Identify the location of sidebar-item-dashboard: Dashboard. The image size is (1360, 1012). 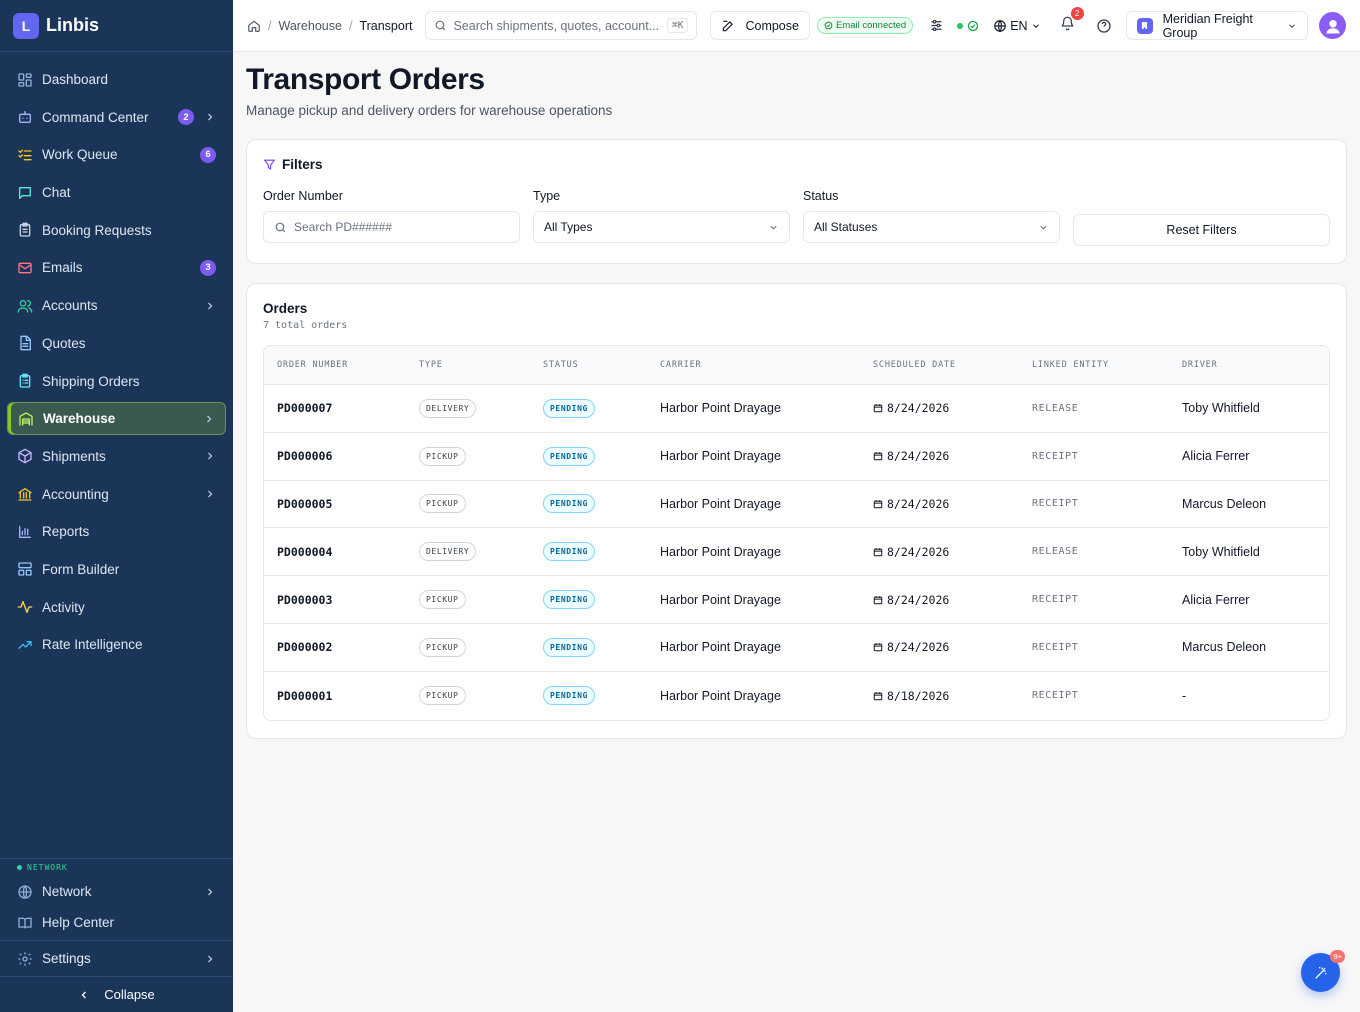
(116, 79).